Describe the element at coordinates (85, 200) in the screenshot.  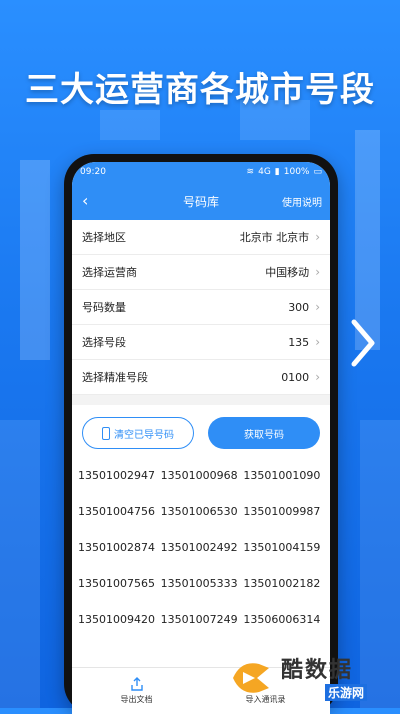
I see `chevron-left-icon: ‹` at that location.